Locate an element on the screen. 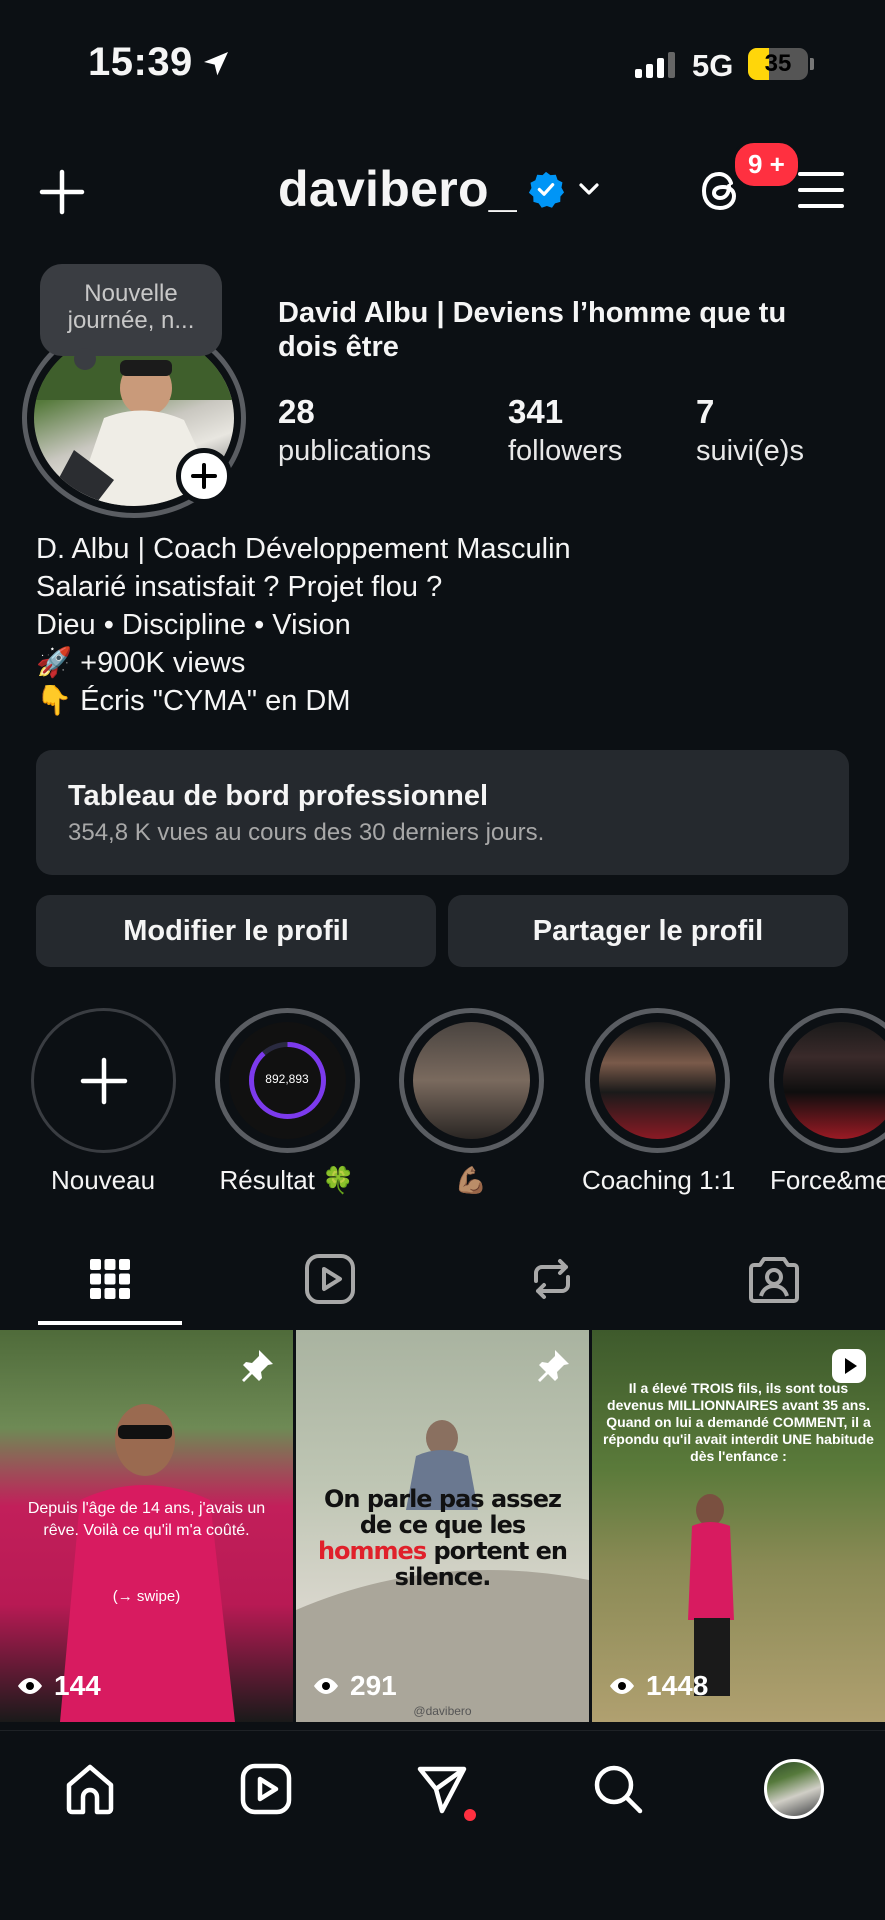  verified-badge-icon is located at coordinates (546, 189).